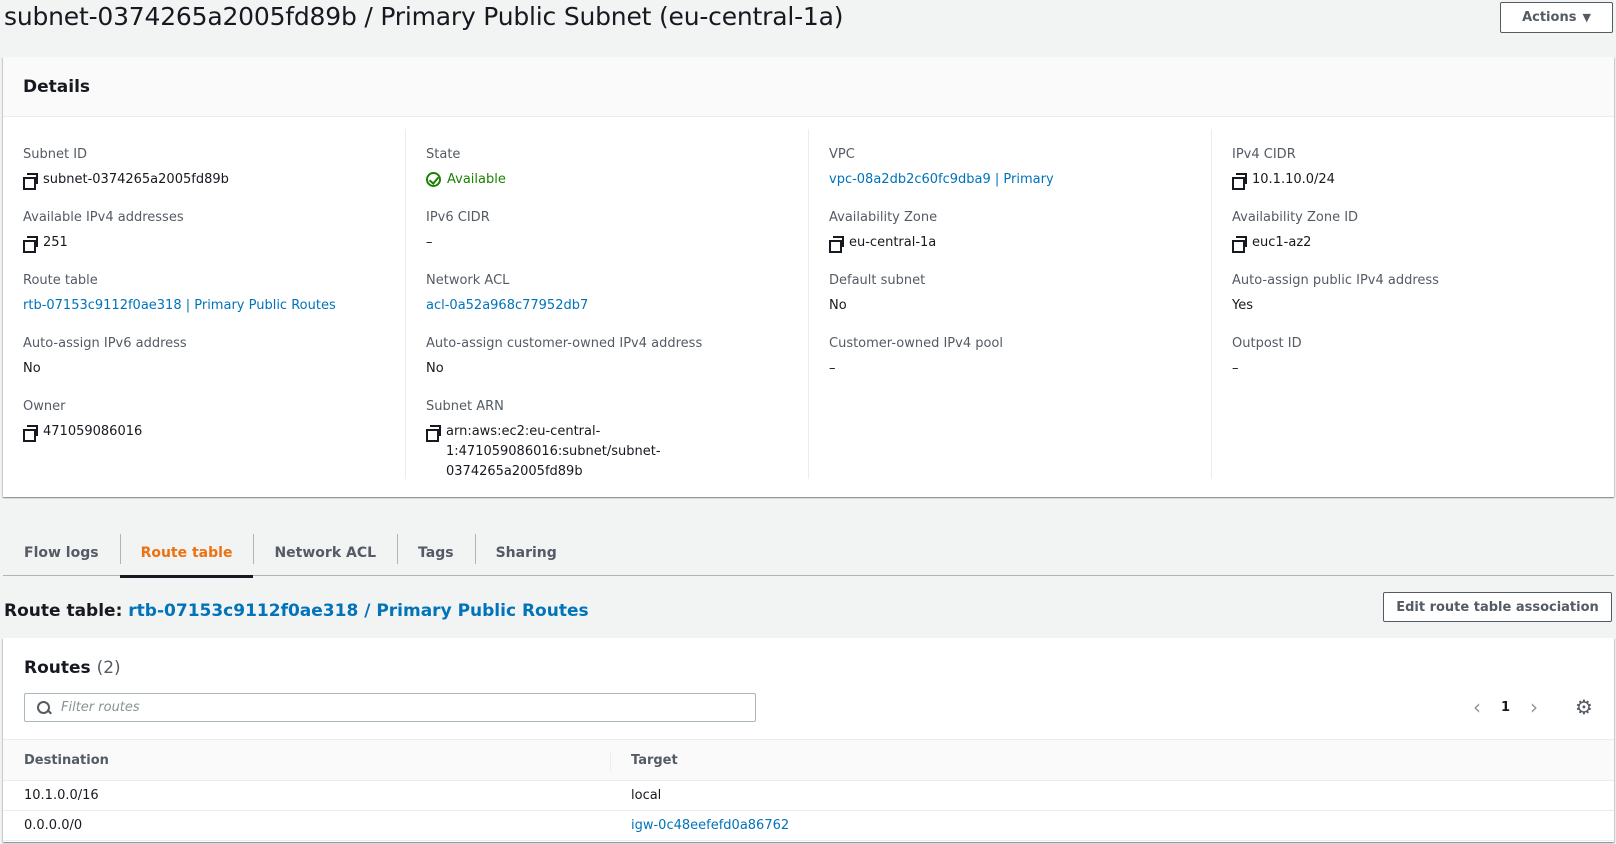 This screenshot has height=844, width=1616. I want to click on available-ipv4-value: 251, so click(55, 242).